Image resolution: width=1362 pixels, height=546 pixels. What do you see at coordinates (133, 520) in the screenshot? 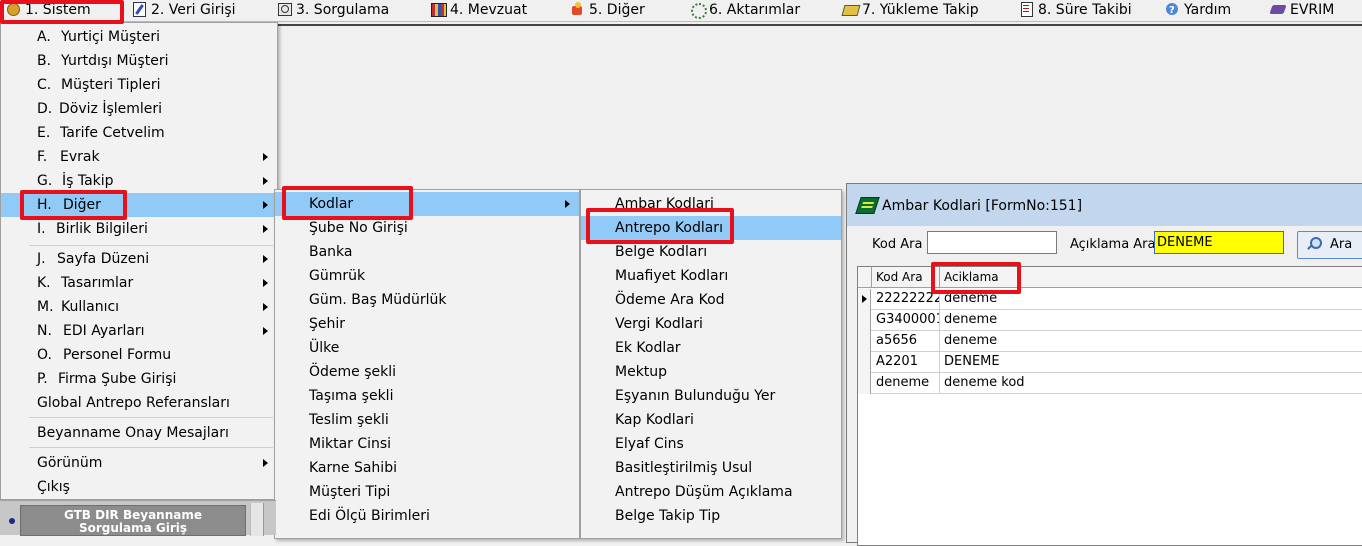
I see `gtb-dir-beyanname-button: GTB DIR Beyanname Sorgulama Giriş` at bounding box center [133, 520].